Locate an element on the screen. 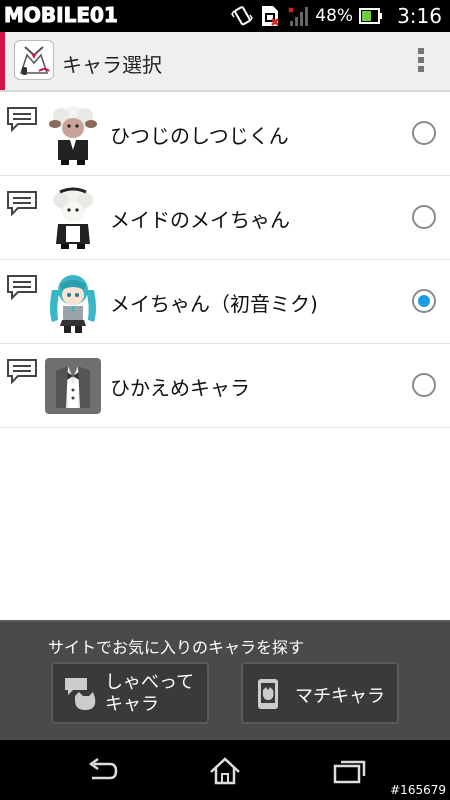 Image resolution: width=450 pixels, height=800 pixels. panel-title: サイトでお気に入りのキャラを探す is located at coordinates (176, 647).